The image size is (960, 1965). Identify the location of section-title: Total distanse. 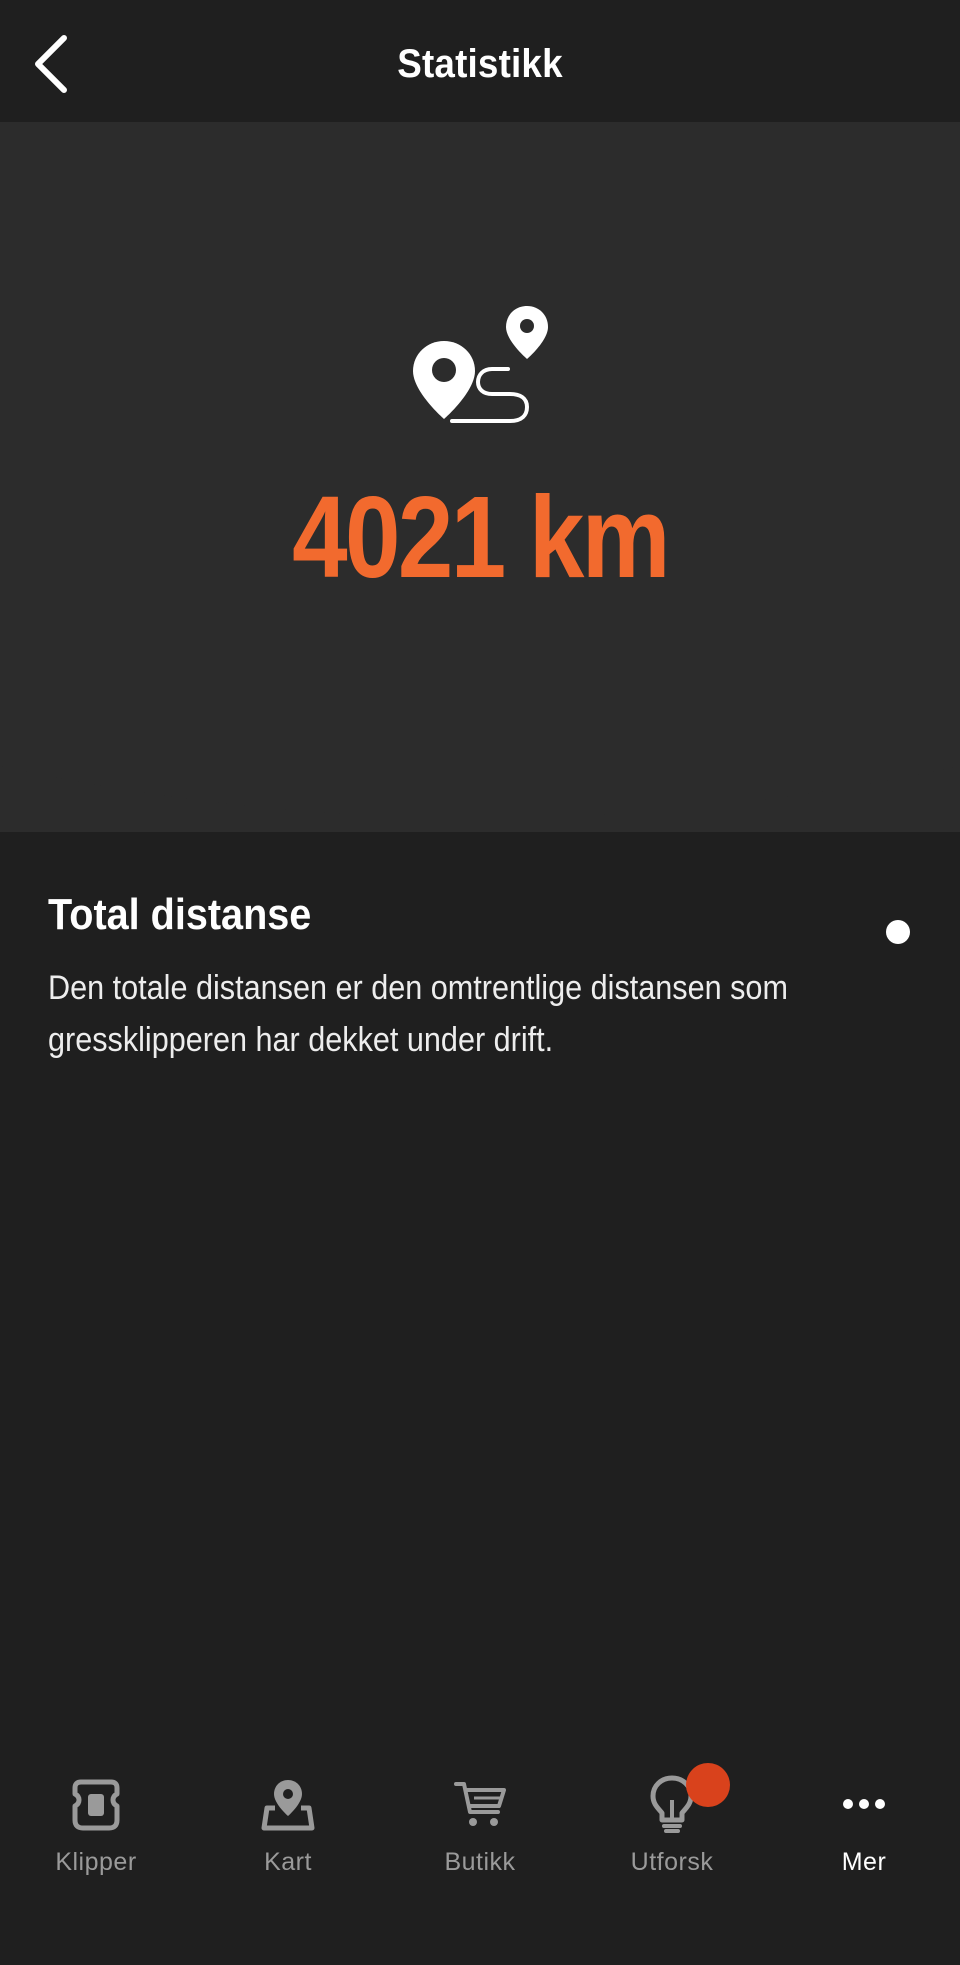
(180, 914).